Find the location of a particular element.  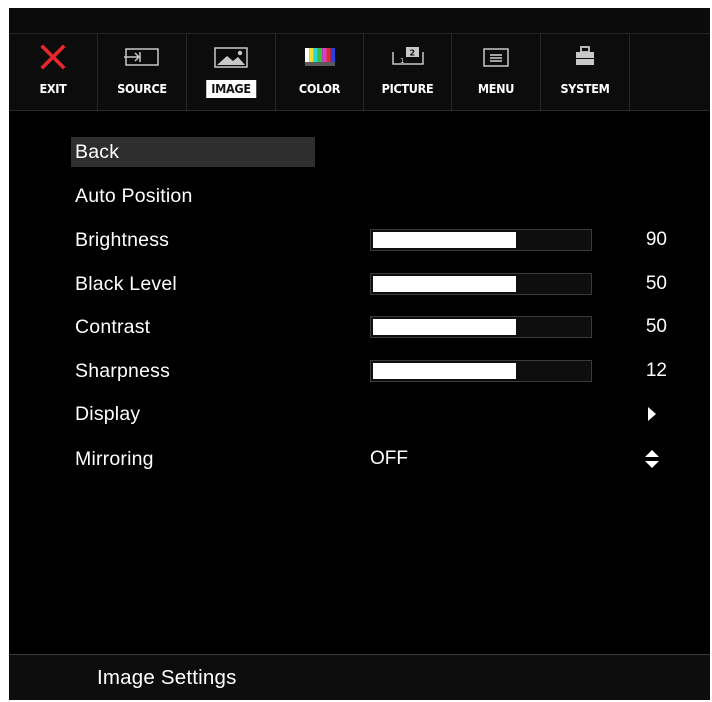

picture-in-picture-icon: 1 2 is located at coordinates (407, 56).